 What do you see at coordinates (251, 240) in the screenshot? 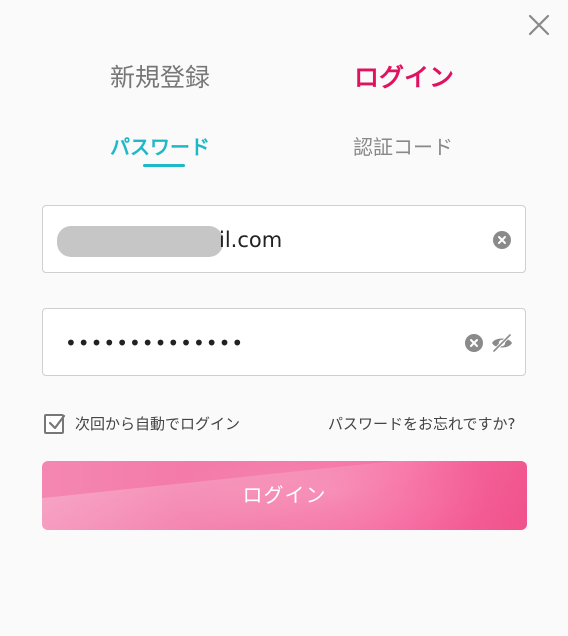
I see `email-value: il.com` at bounding box center [251, 240].